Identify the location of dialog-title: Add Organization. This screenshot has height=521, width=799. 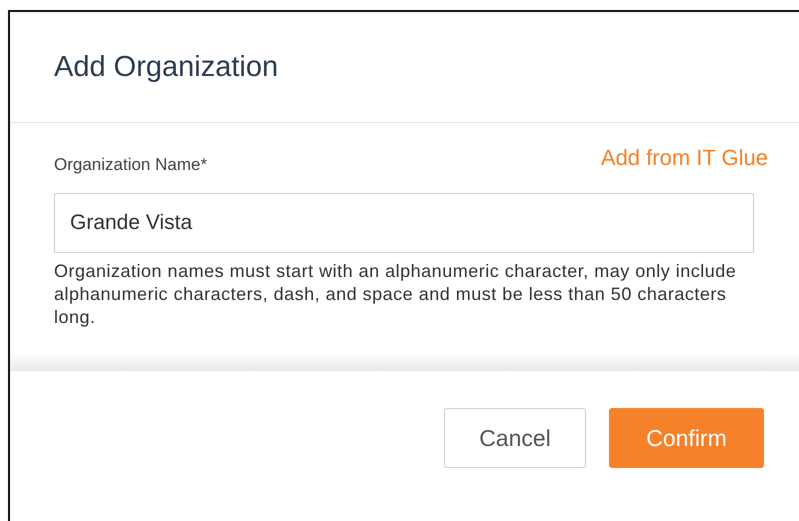
(166, 67).